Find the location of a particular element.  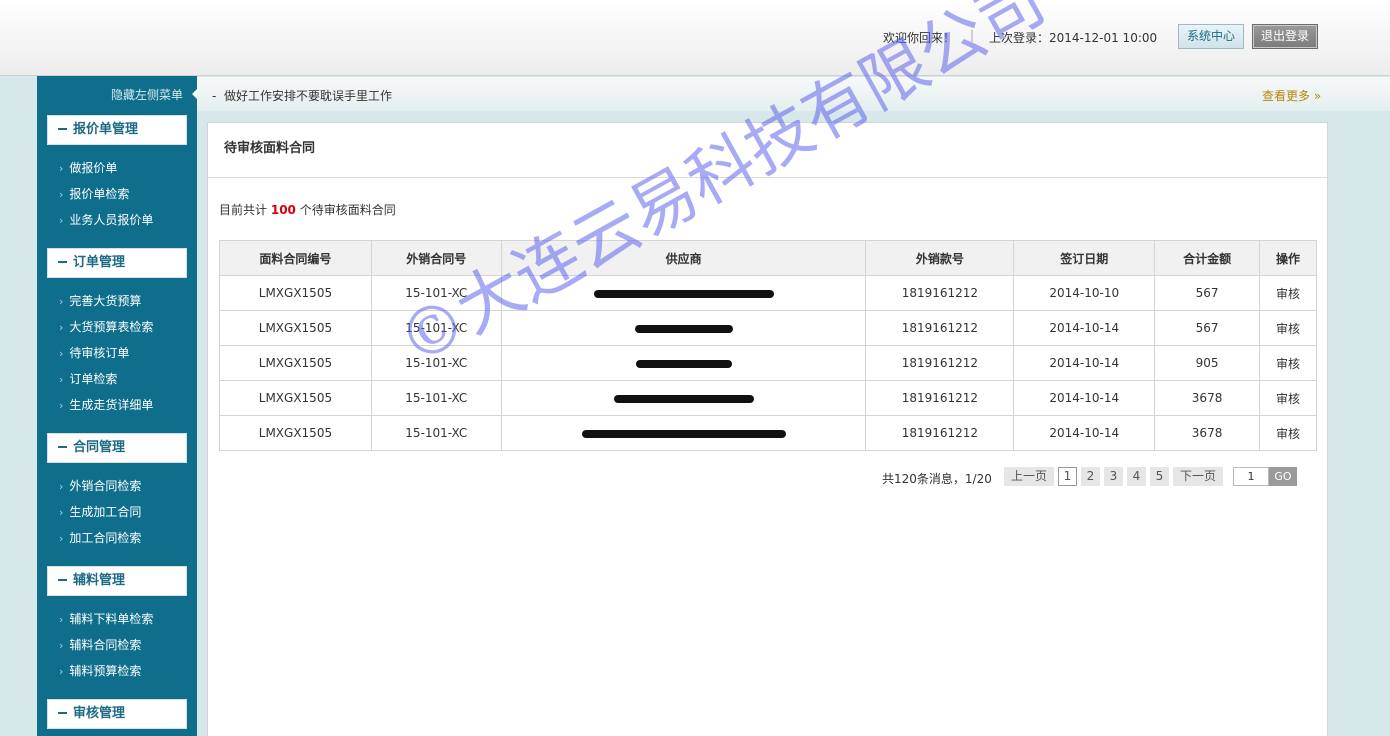

welcome-text: 欢迎你回来！ is located at coordinates (919, 38).